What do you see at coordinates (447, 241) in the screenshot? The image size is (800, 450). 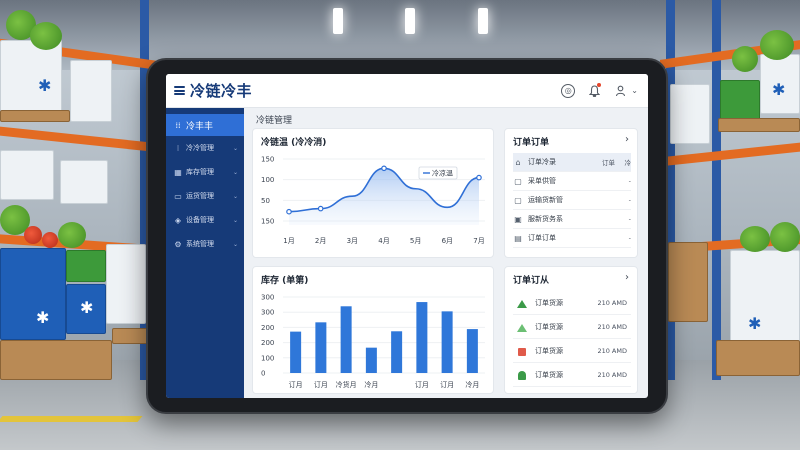 I see `x-tick-label: 6月` at bounding box center [447, 241].